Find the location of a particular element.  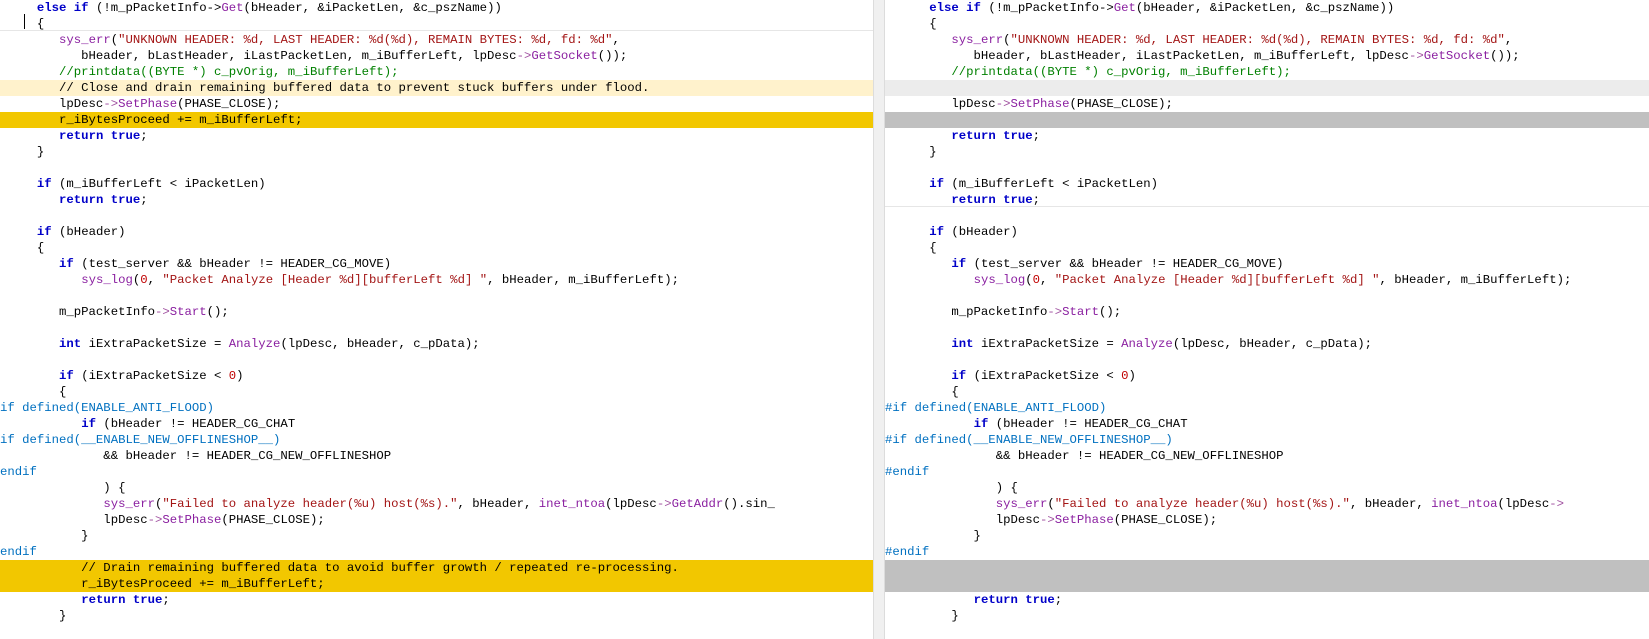

code-token: } is located at coordinates (44, 536).